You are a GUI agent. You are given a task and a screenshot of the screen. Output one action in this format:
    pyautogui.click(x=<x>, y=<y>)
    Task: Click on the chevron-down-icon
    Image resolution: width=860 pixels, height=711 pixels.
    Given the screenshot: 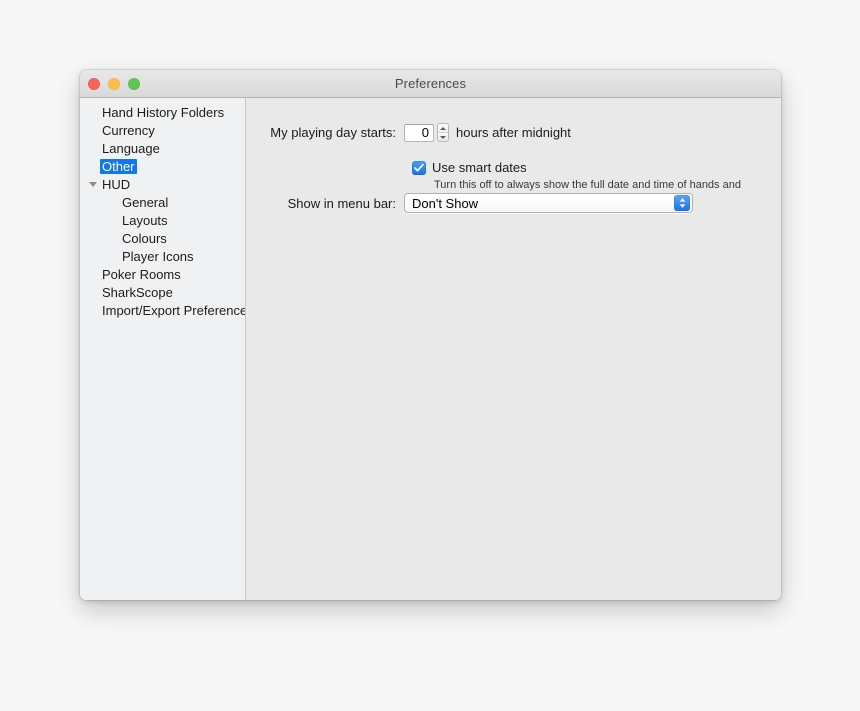 What is the action you would take?
    pyautogui.click(x=443, y=137)
    